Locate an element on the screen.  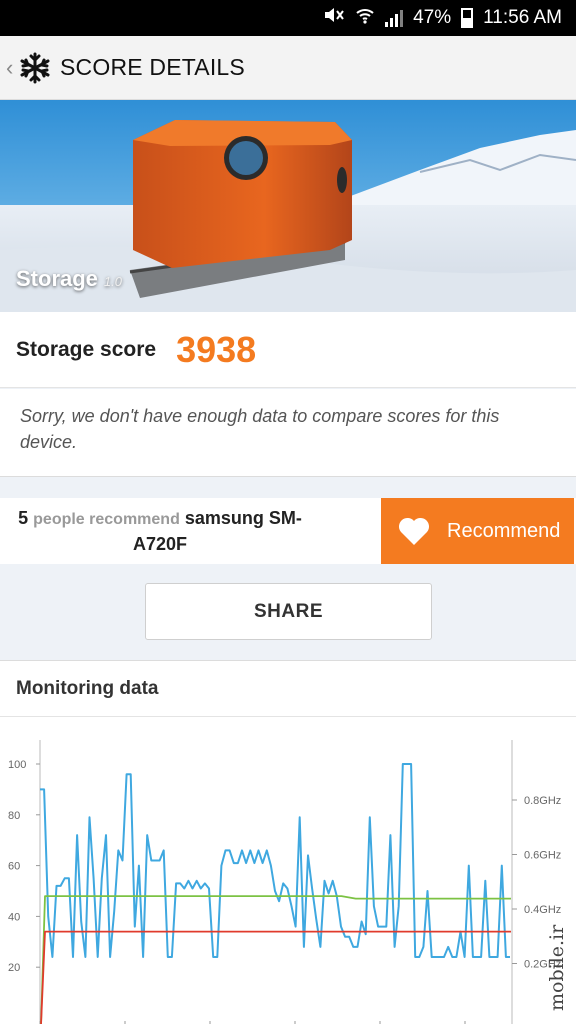
recommend-button: Recommend is located at coordinates (477, 531).